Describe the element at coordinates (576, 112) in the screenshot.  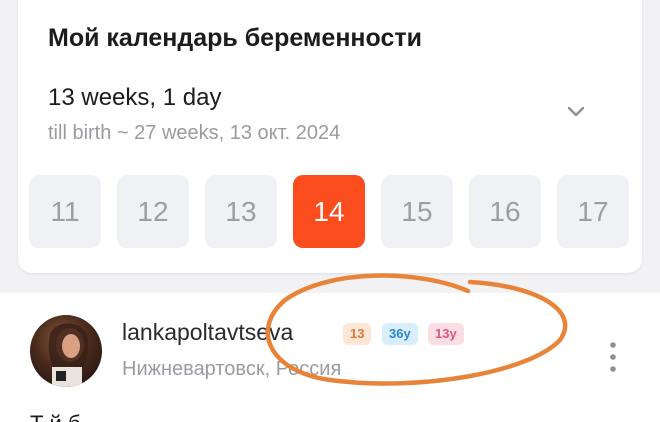
I see `chevron-down-icon` at that location.